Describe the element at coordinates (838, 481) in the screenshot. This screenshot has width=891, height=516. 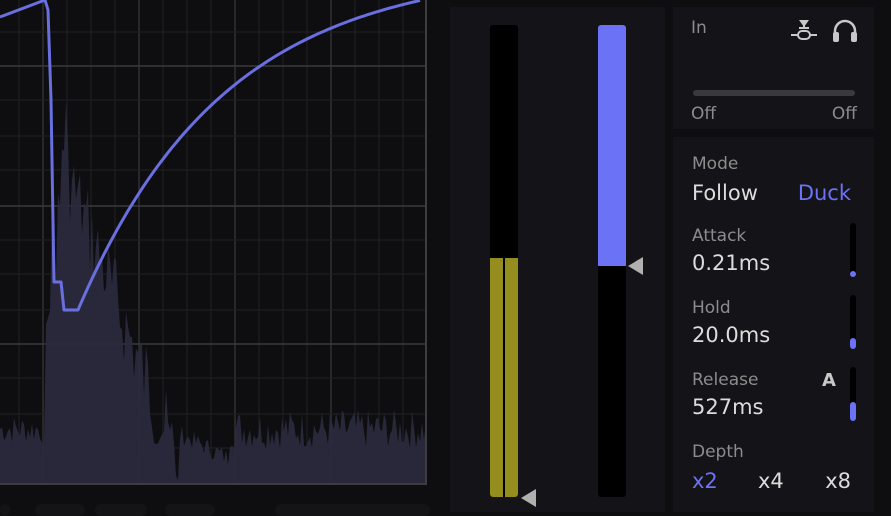
I see `depth-x8-option: x8` at that location.